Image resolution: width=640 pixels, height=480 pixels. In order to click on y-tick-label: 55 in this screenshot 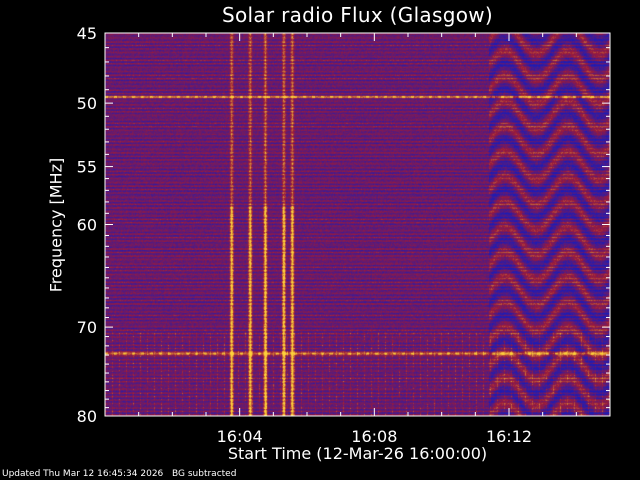, I will do `click(87, 167)`.